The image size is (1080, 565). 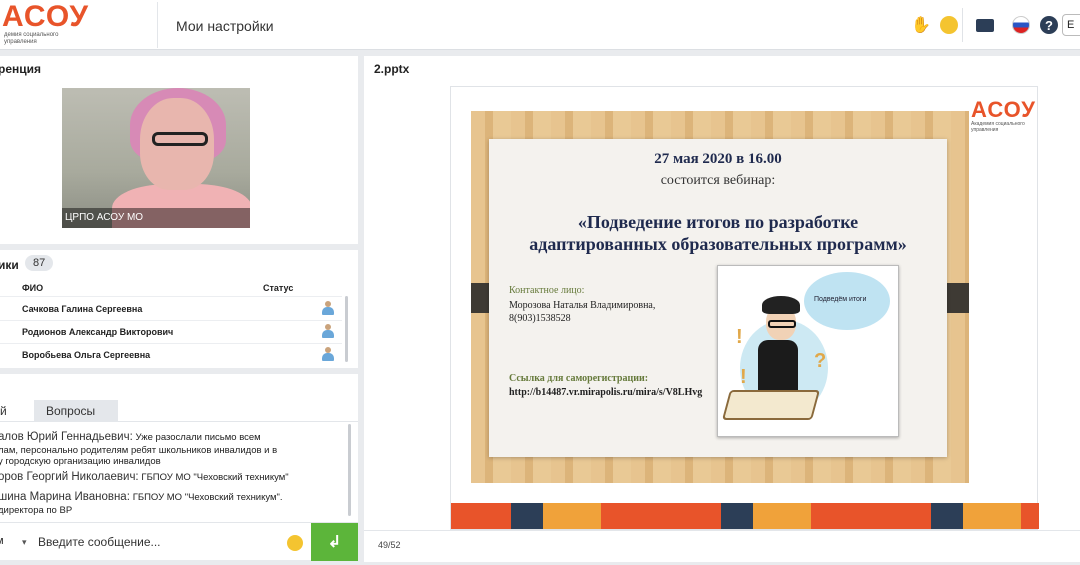 What do you see at coordinates (179, 411) in the screenshot?
I see `chat-tabs: й Вопросы` at bounding box center [179, 411].